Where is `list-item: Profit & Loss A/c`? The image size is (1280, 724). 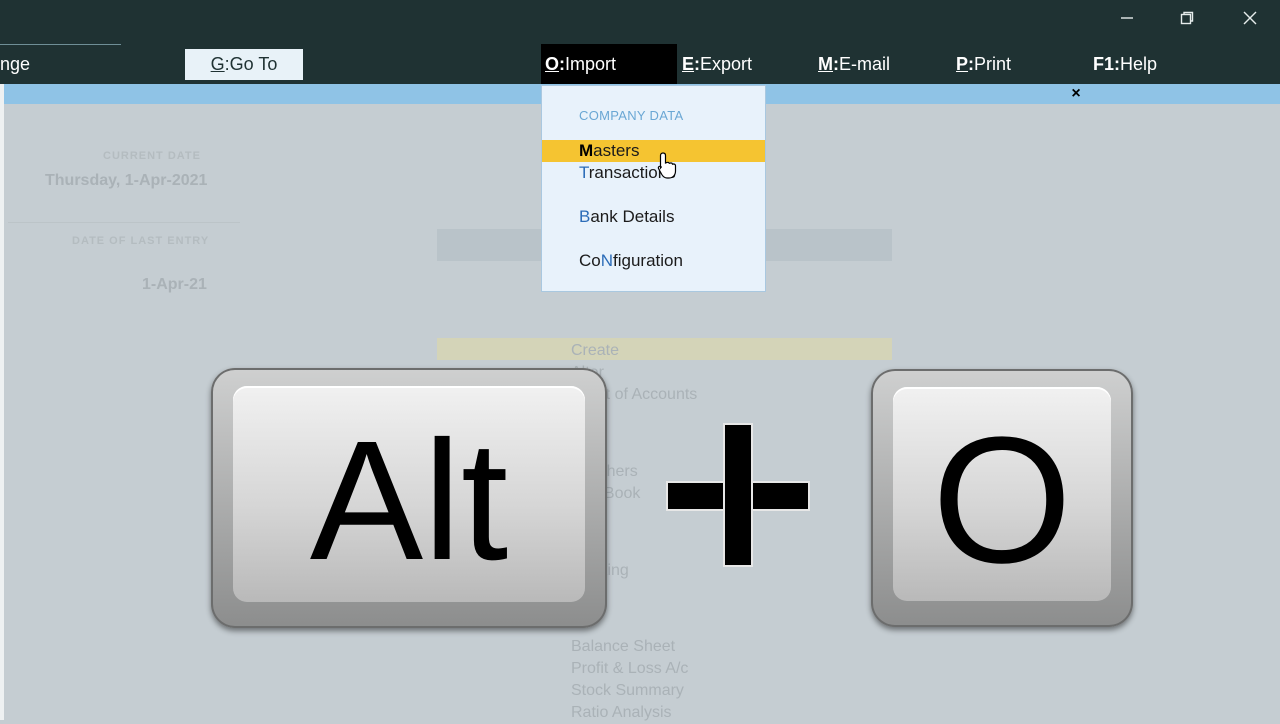
list-item: Profit & Loss A/c is located at coordinates (630, 668).